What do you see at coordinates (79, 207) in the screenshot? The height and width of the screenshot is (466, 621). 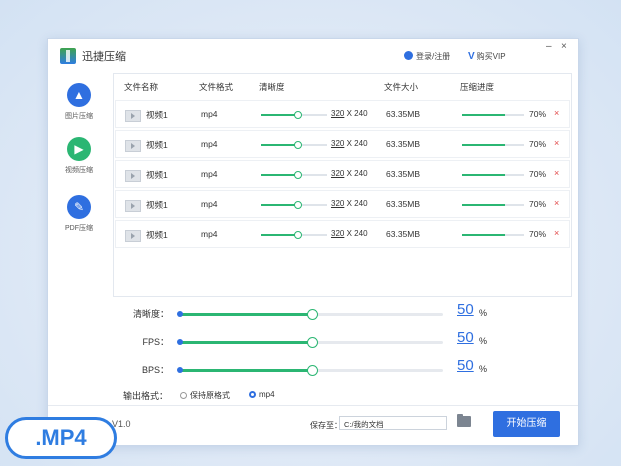 I see `pdf-icon: ✎` at bounding box center [79, 207].